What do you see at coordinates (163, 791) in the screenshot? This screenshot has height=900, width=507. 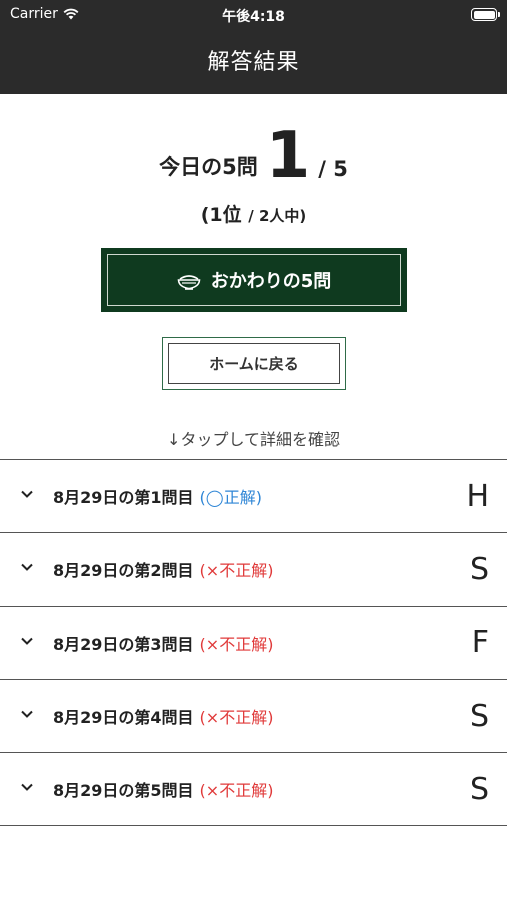 I see `question-title: 8月29日の第5問目 (×不正解)` at bounding box center [163, 791].